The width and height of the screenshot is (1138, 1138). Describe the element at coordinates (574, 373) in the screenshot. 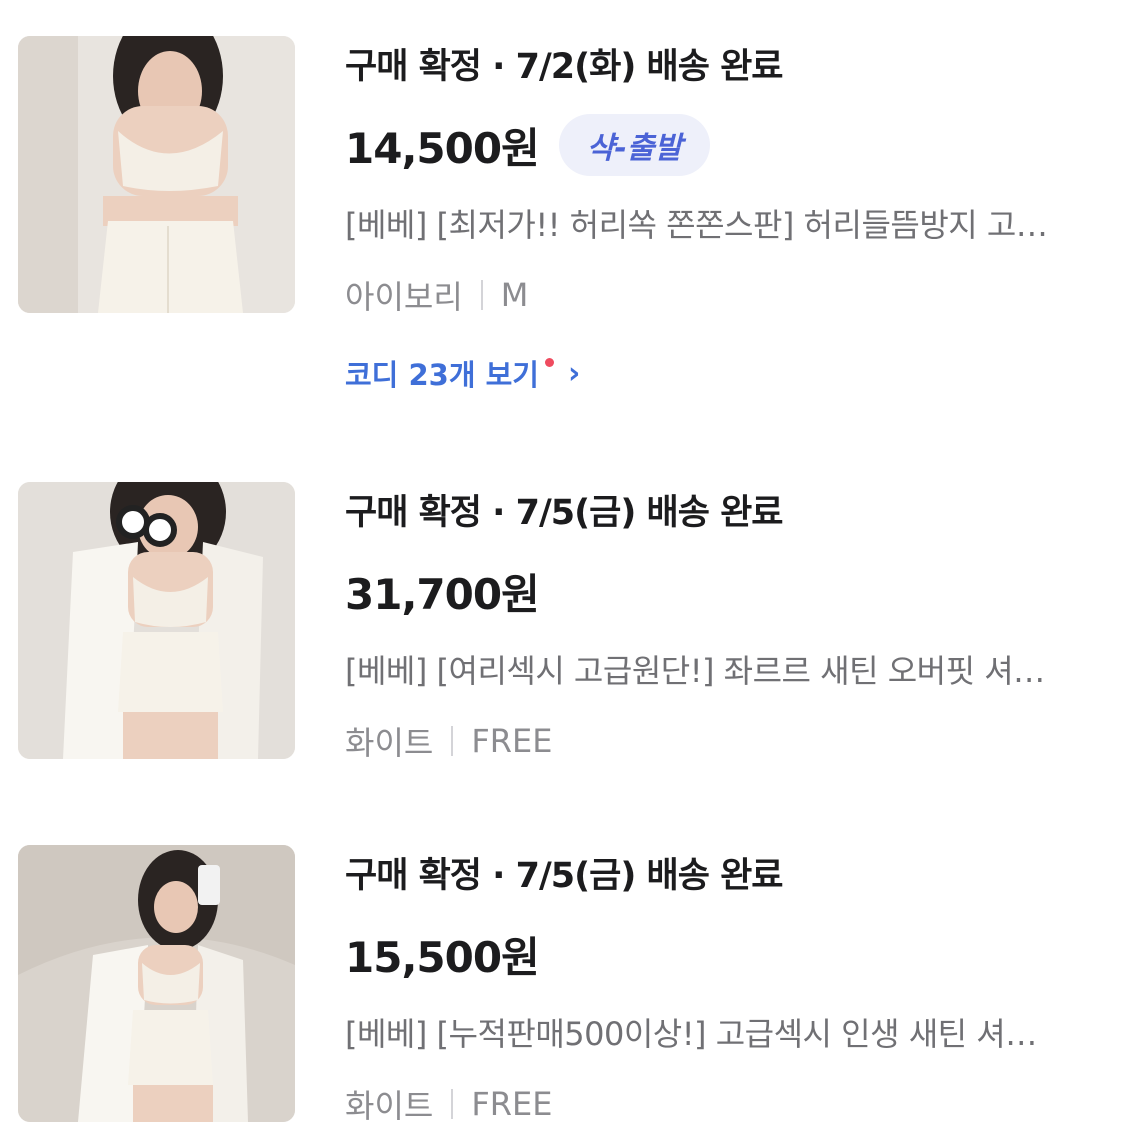

I see `chevron-right-icon: ›` at that location.